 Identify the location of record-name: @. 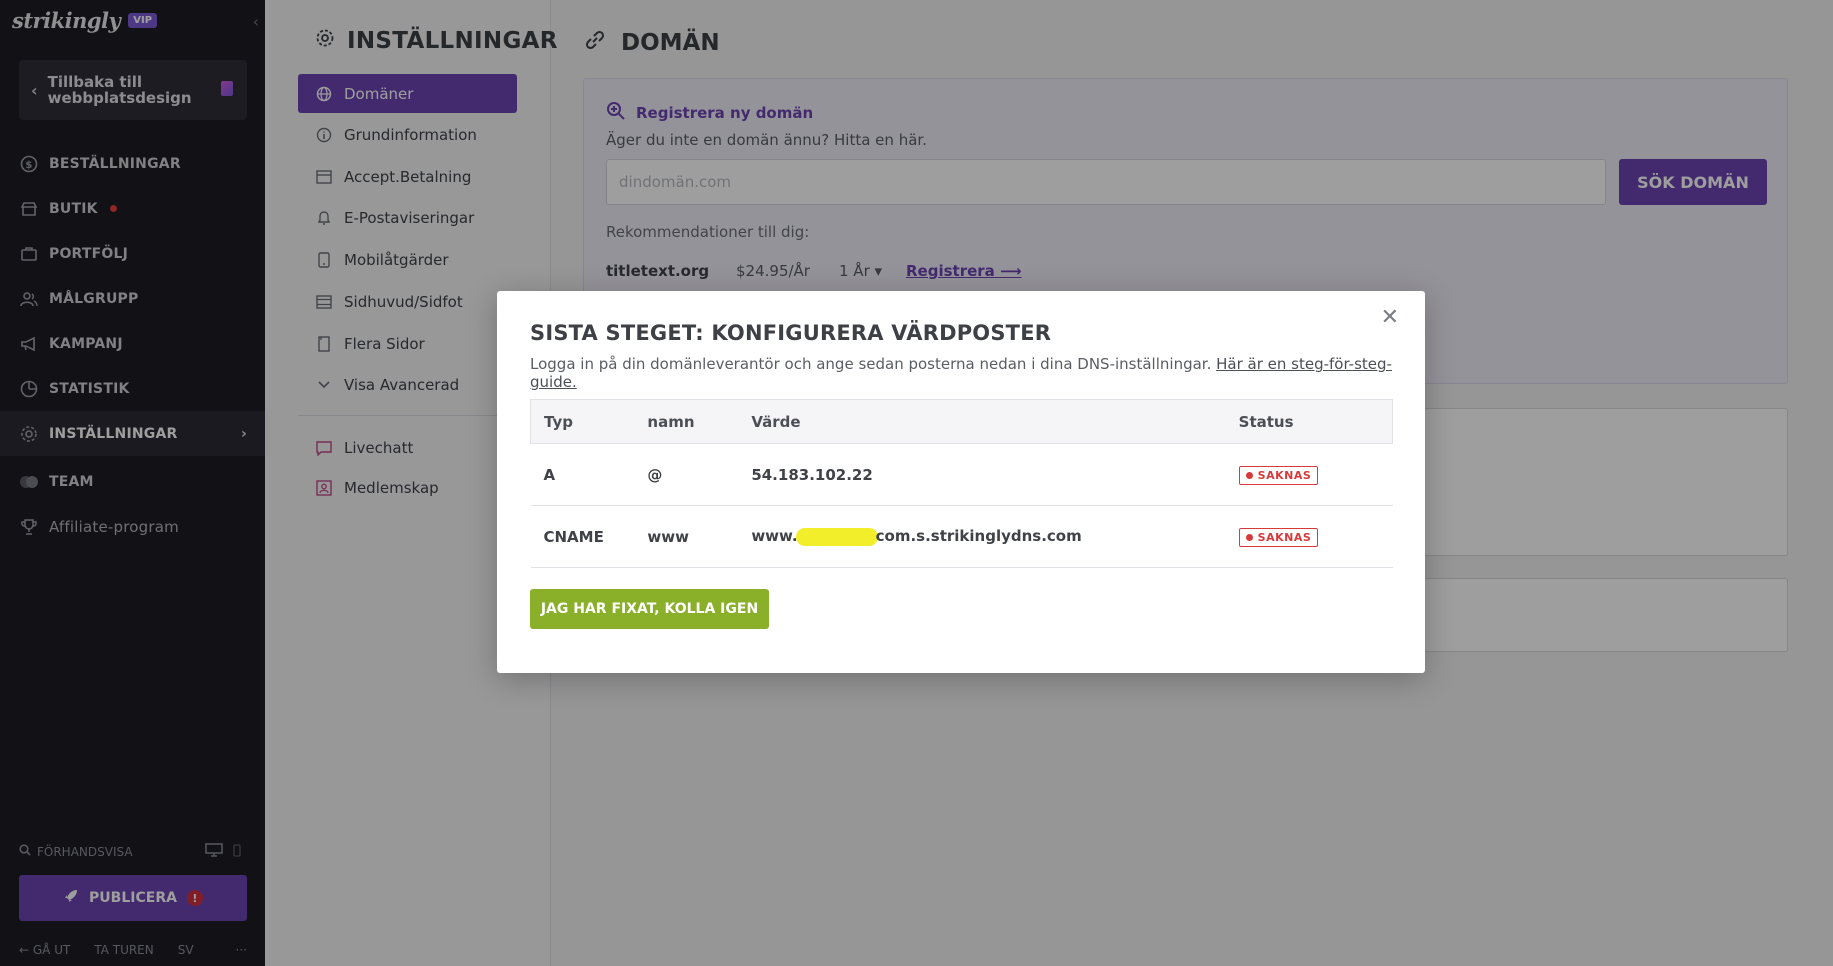
(686, 474).